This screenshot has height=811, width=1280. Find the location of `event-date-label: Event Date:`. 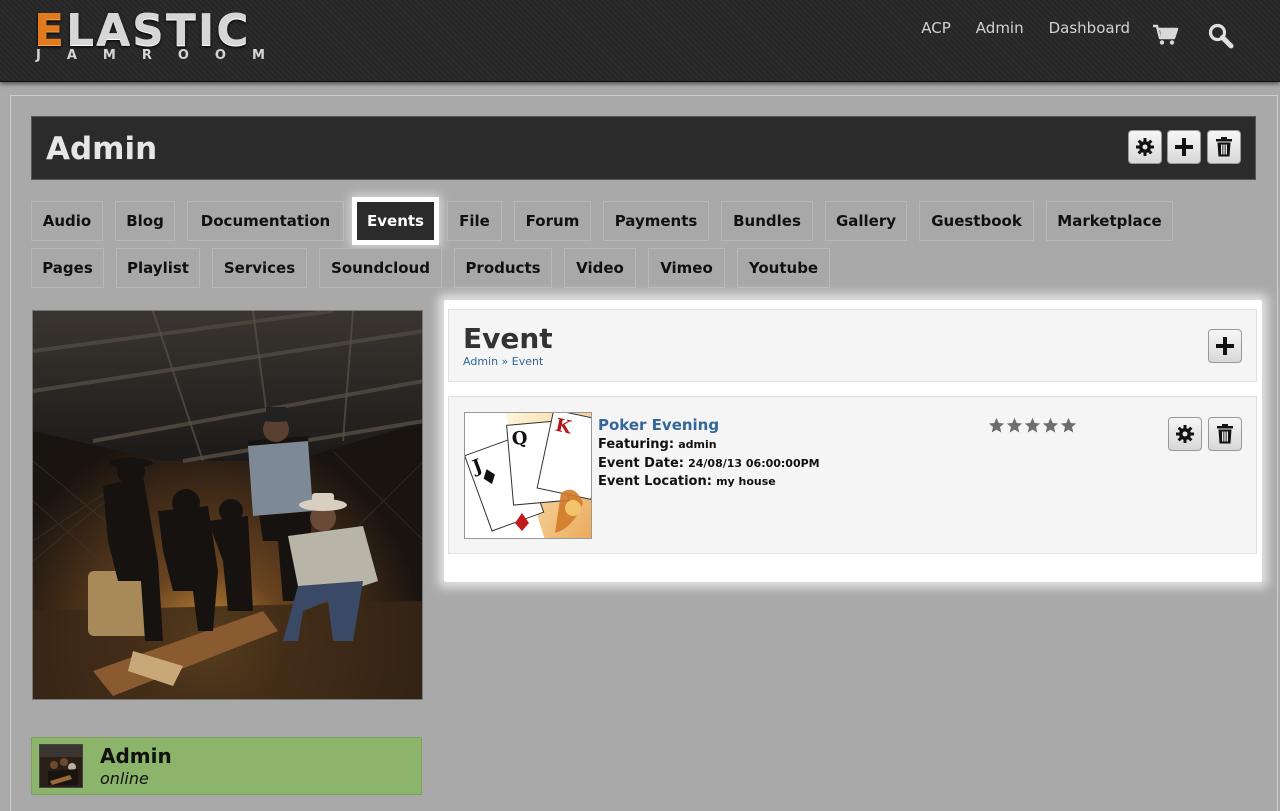

event-date-label: Event Date: is located at coordinates (641, 463).